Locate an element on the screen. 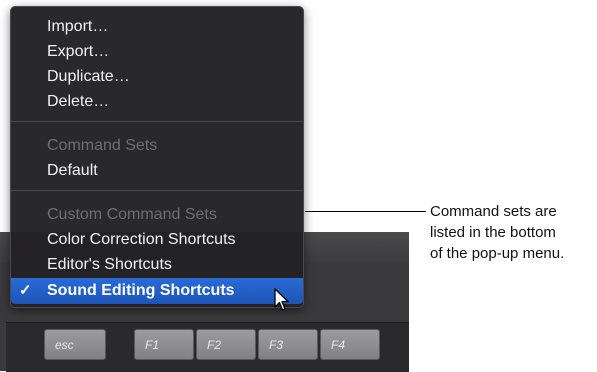 The height and width of the screenshot is (372, 597). menu-header-custom-command-sets: Custom Command Sets is located at coordinates (132, 214).